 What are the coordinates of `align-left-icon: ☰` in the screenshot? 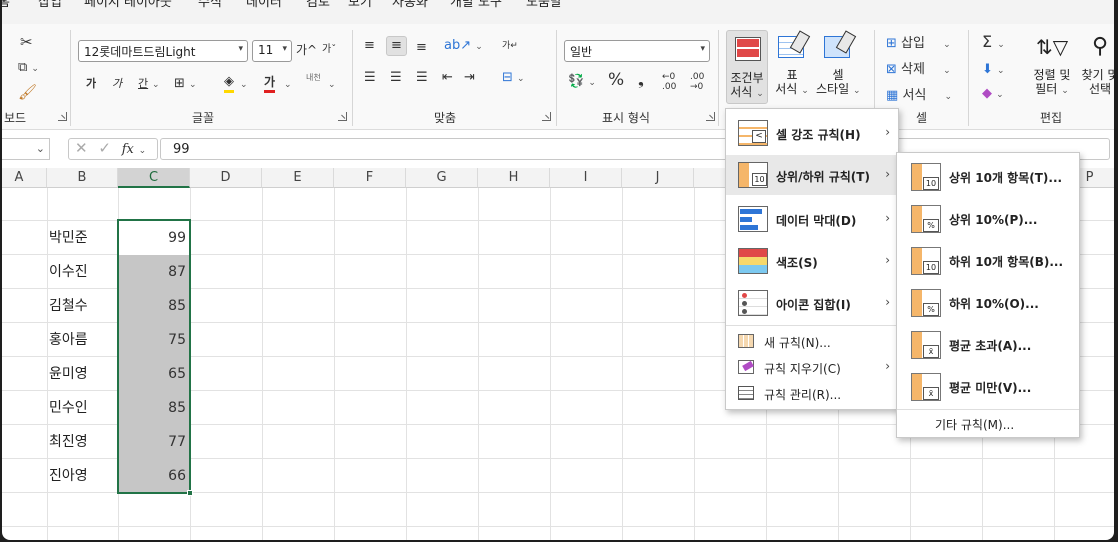 It's located at (370, 78).